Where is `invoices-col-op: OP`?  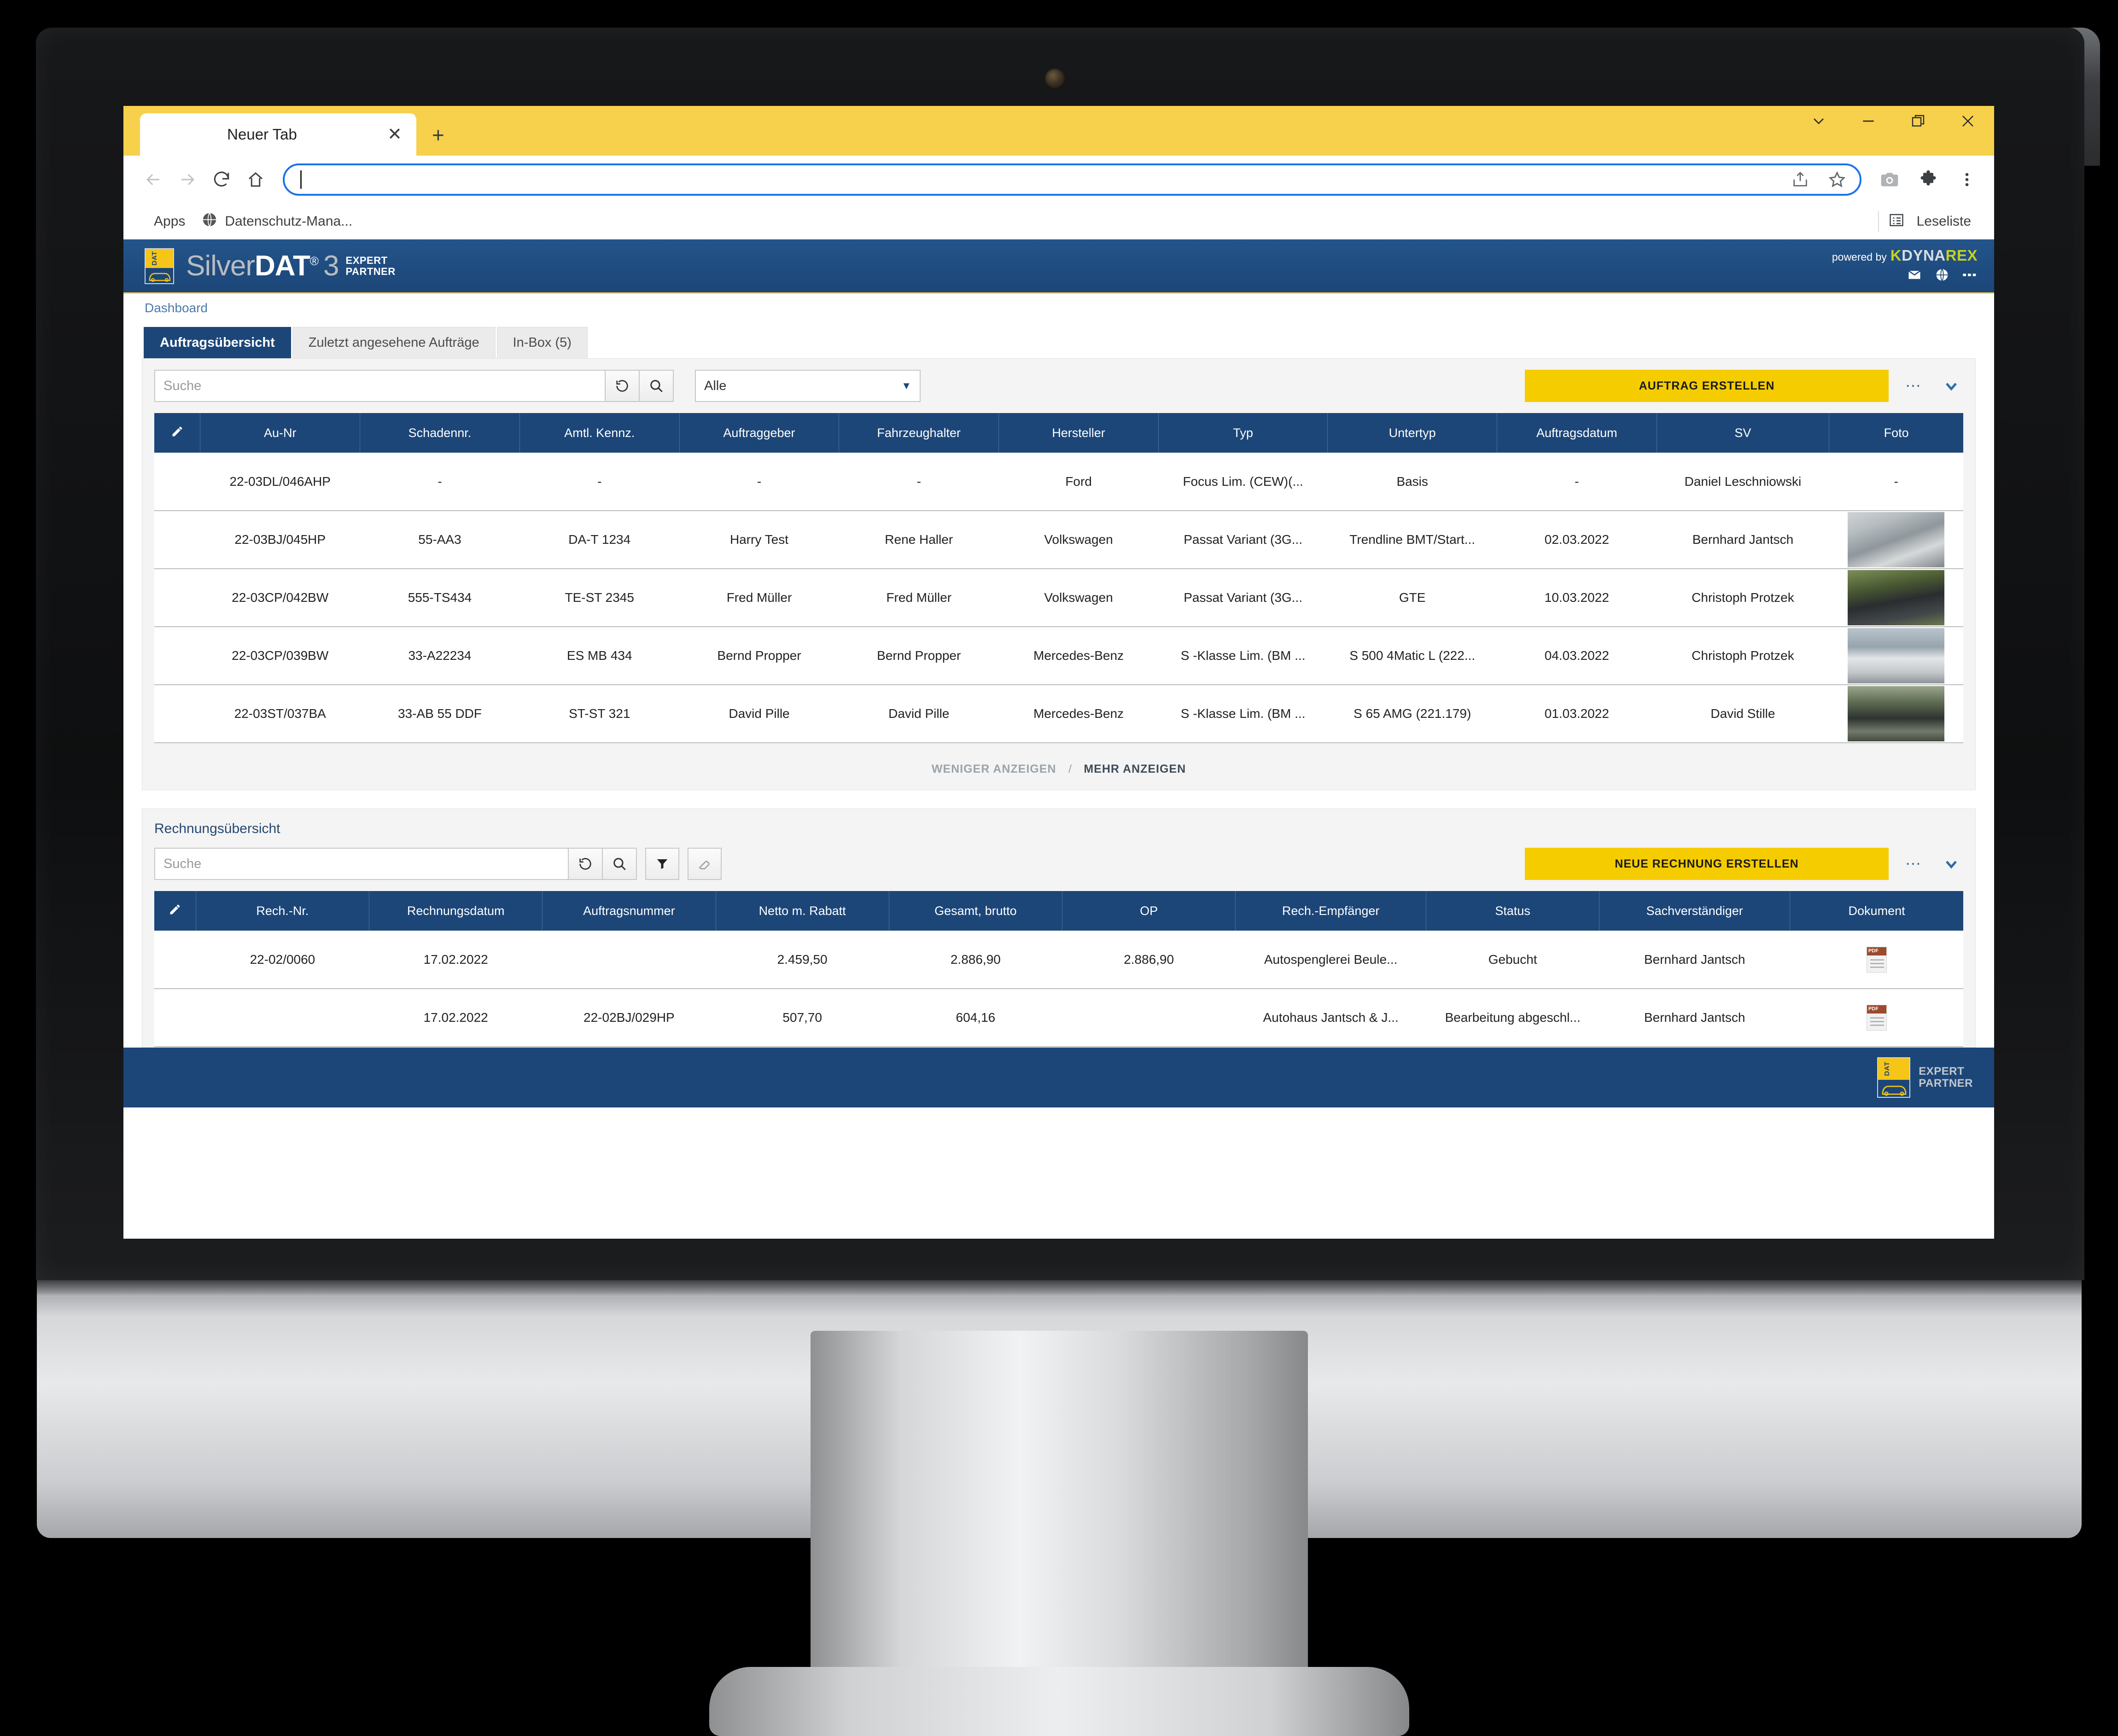 invoices-col-op: OP is located at coordinates (1149, 911).